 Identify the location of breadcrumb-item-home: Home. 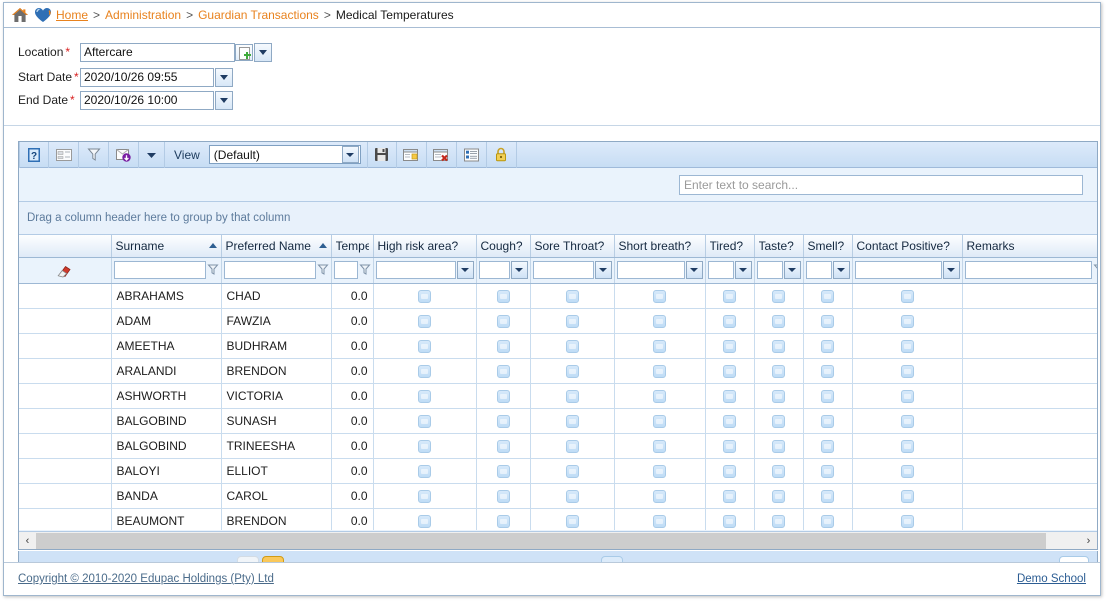
(72, 15).